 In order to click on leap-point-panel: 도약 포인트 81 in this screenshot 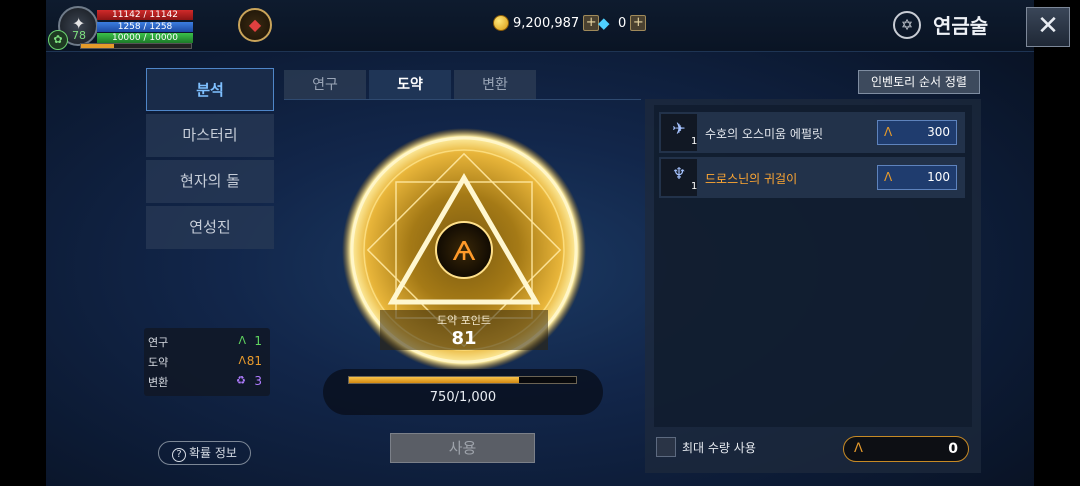, I will do `click(464, 330)`.